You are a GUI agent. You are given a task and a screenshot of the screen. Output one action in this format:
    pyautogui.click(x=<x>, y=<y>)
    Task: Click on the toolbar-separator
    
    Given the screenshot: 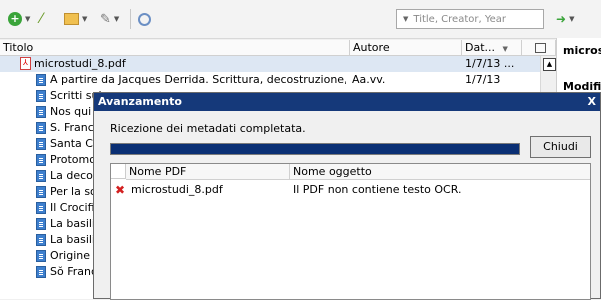 What is the action you would take?
    pyautogui.click(x=130, y=19)
    